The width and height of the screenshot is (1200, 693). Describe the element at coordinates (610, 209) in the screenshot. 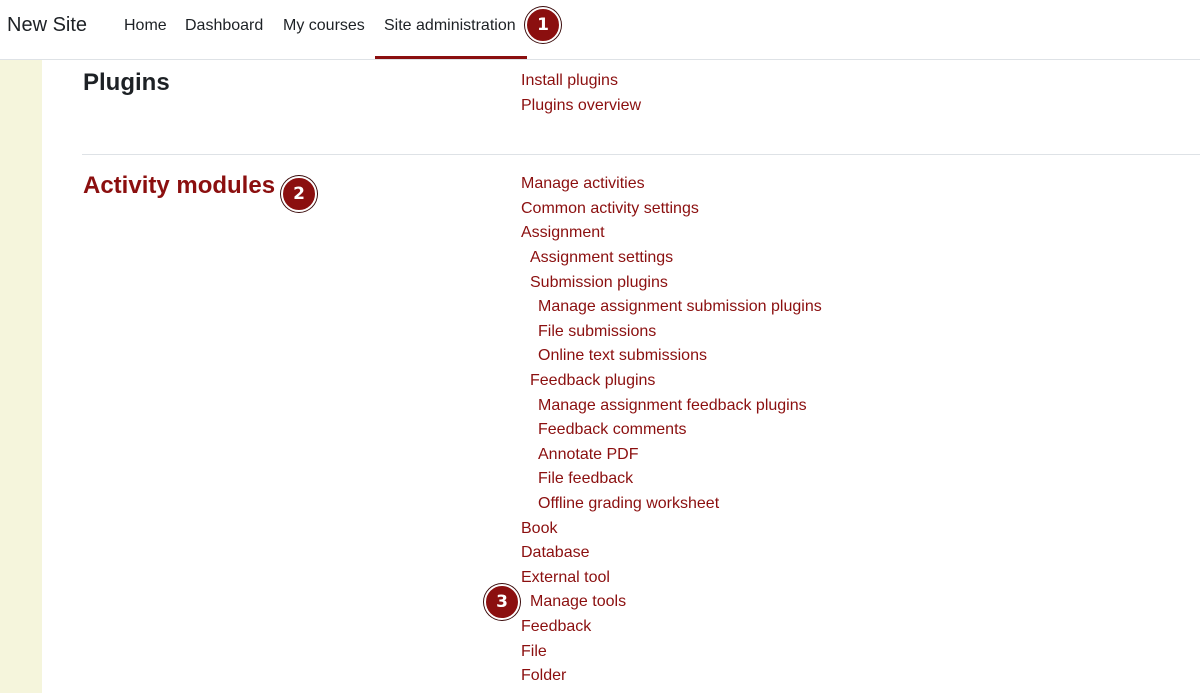

I see `link-common-activity-settings: Common activity settings` at that location.